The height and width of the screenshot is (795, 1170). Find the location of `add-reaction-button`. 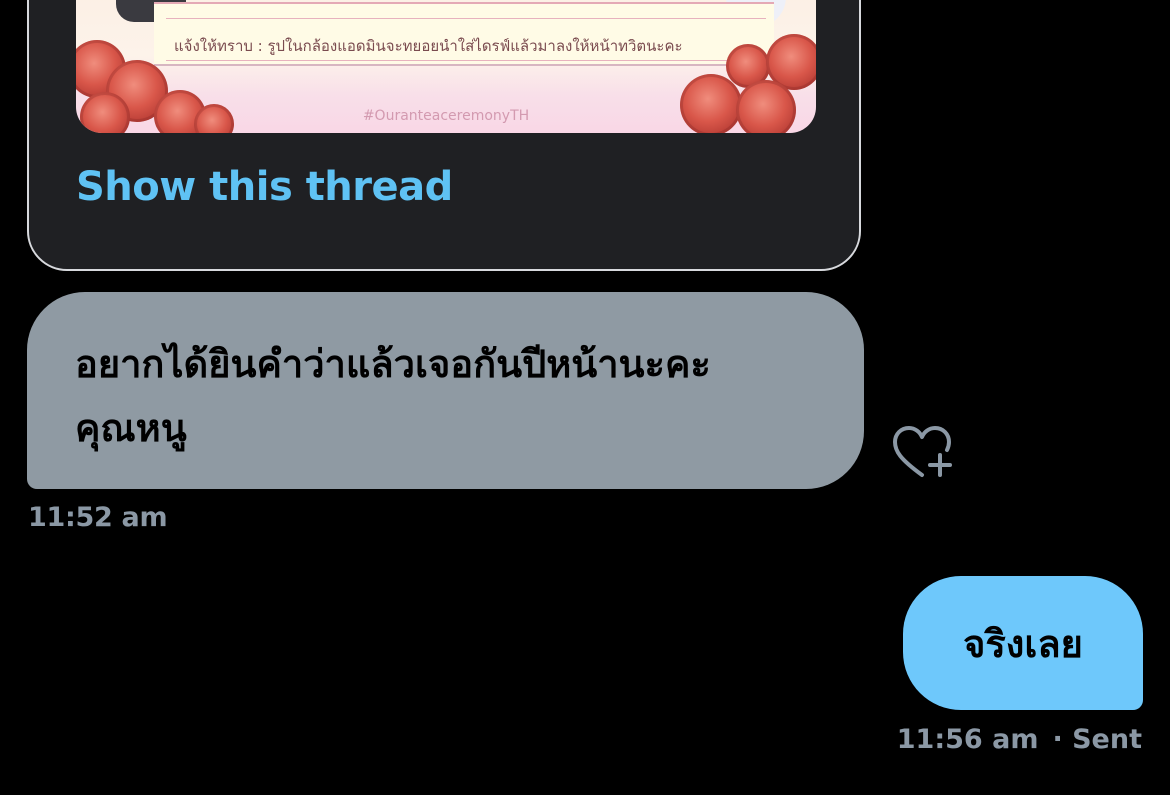

add-reaction-button is located at coordinates (924, 453).